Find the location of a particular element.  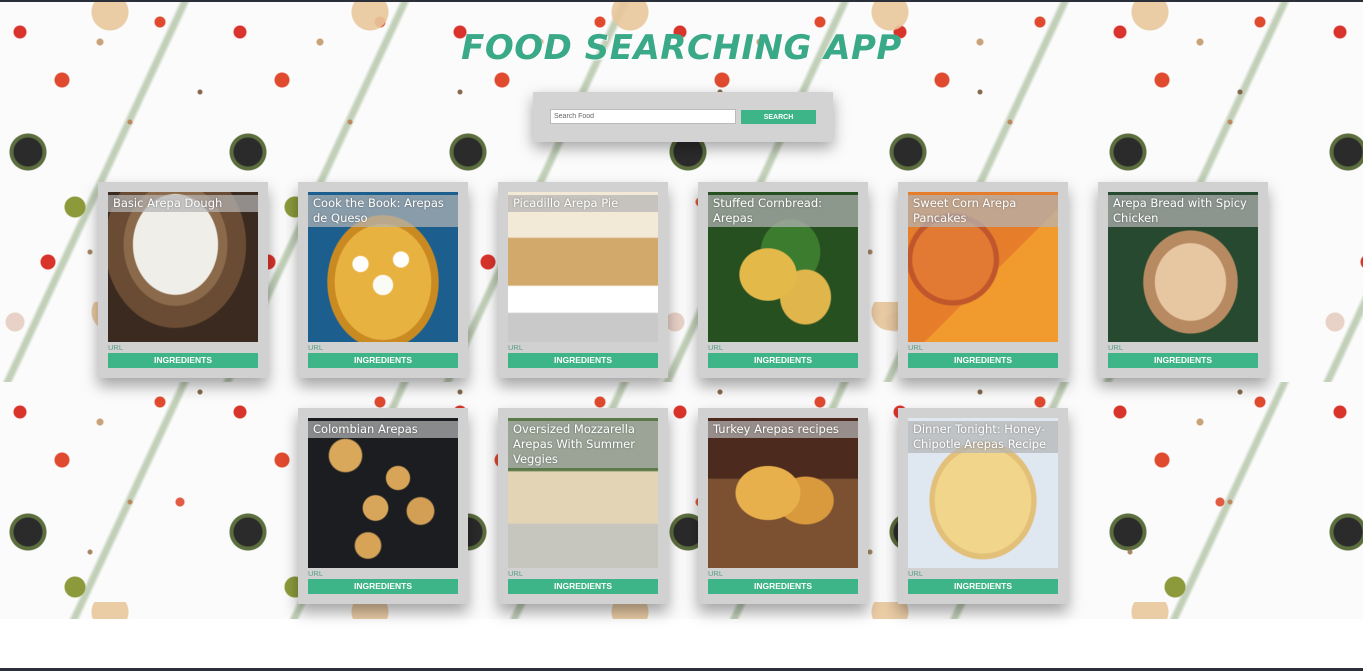

recipe-title: Stuffed Cornbread: Arepas is located at coordinates (783, 211).